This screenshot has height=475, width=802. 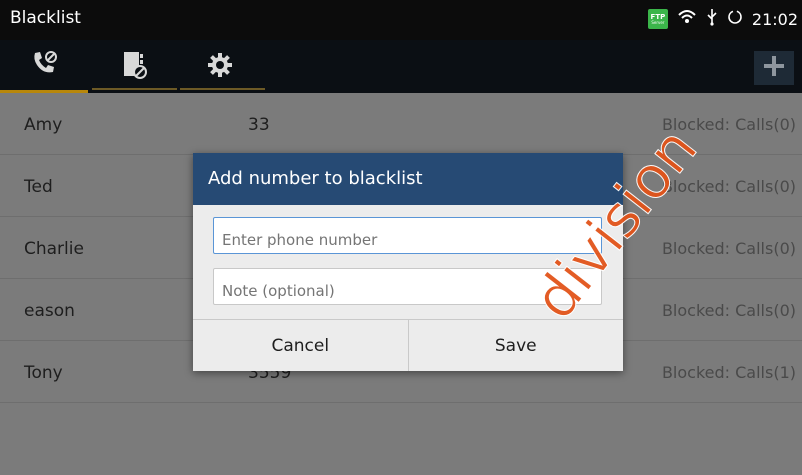 I want to click on gear-icon, so click(x=220, y=67).